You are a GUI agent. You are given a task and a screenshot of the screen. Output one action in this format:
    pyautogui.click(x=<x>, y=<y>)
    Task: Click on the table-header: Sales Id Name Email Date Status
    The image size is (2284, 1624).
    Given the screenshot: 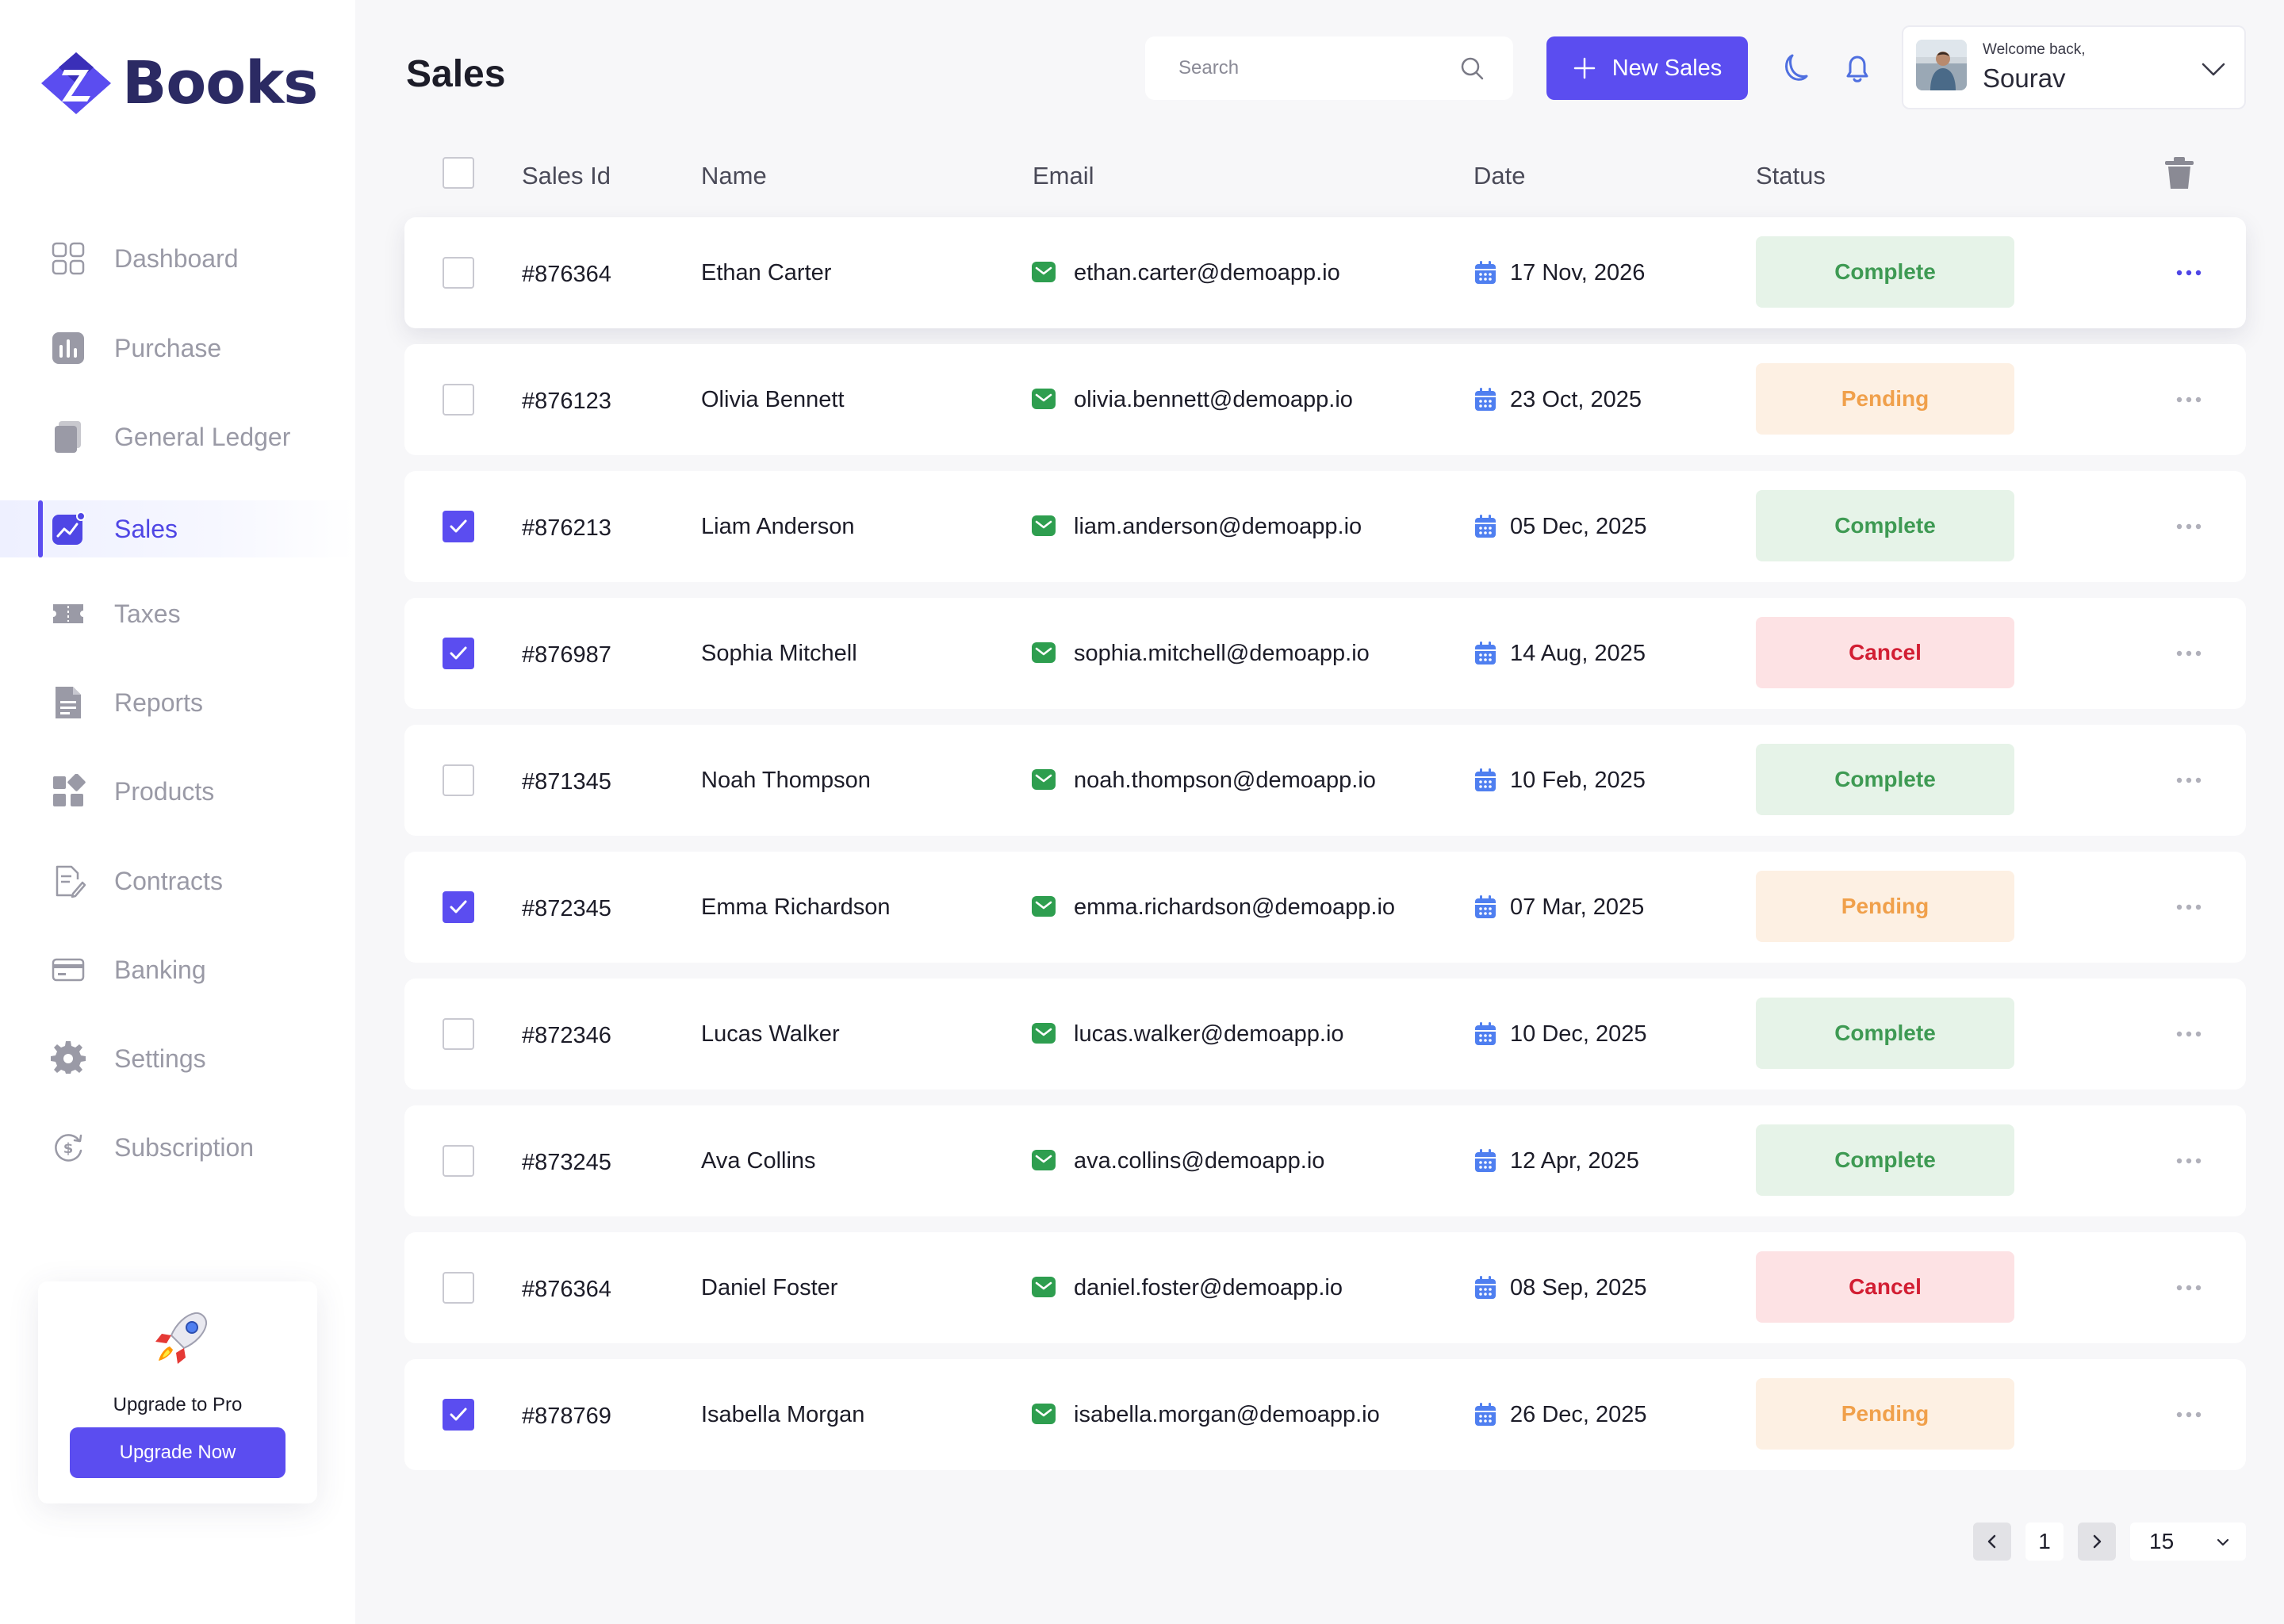 What is the action you would take?
    pyautogui.click(x=1325, y=176)
    